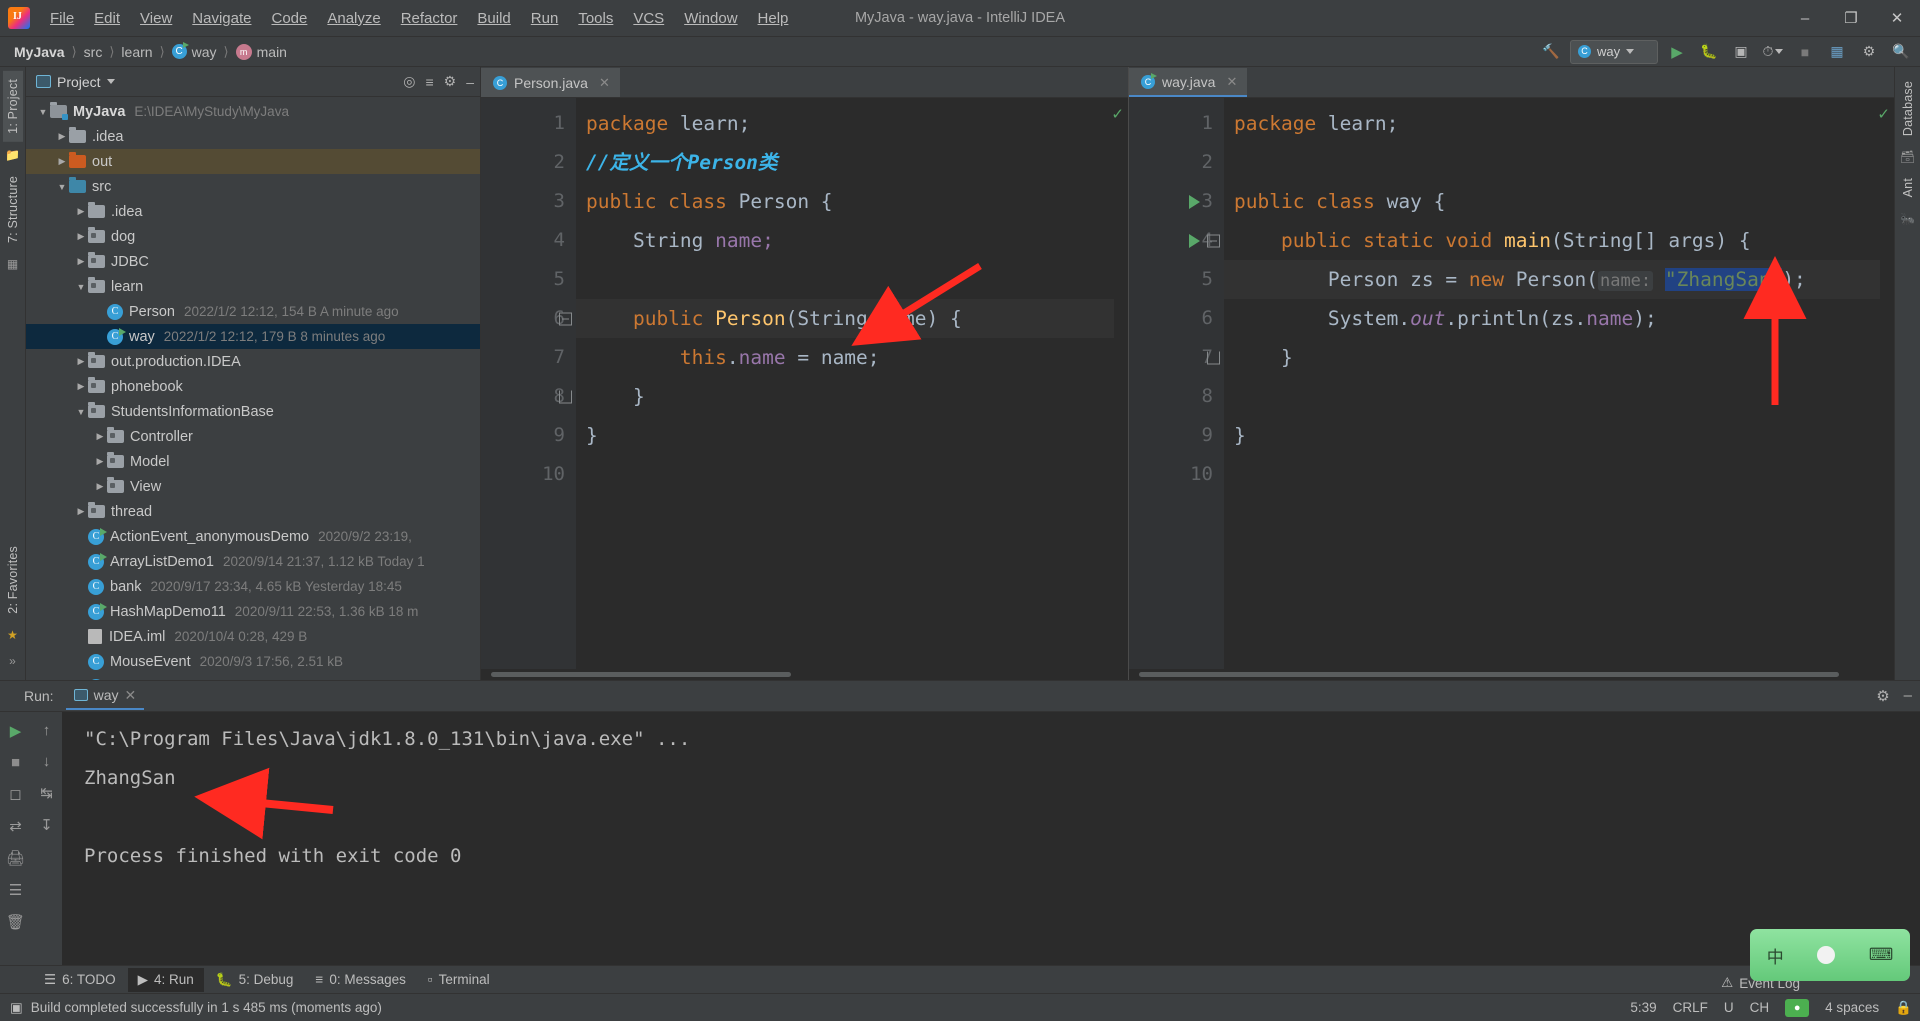 The height and width of the screenshot is (1021, 1920). I want to click on tool-terminal: ▫ Terminal, so click(459, 979).